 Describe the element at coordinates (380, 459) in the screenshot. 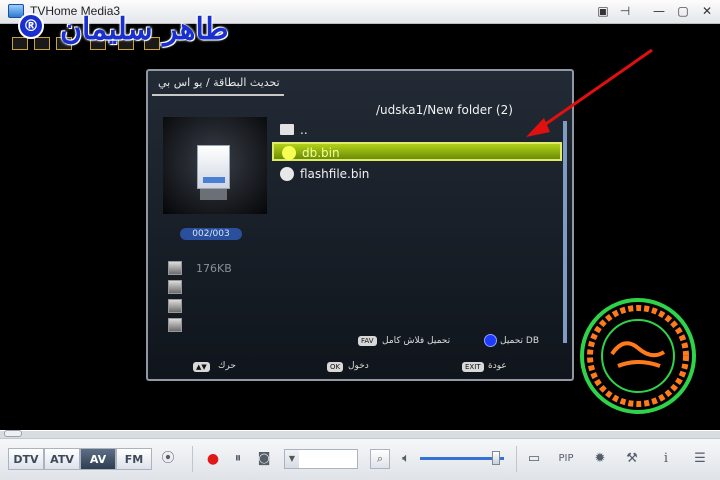

I see `search-icon: ⌕` at that location.